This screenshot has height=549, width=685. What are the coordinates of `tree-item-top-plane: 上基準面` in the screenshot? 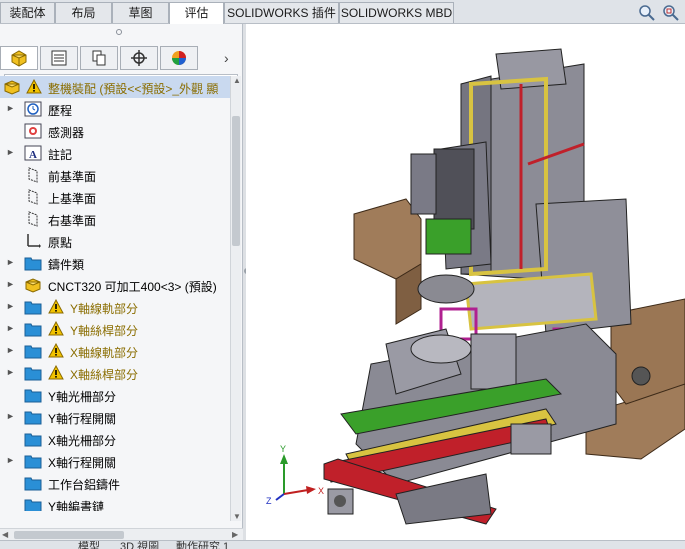 It's located at (115, 197).